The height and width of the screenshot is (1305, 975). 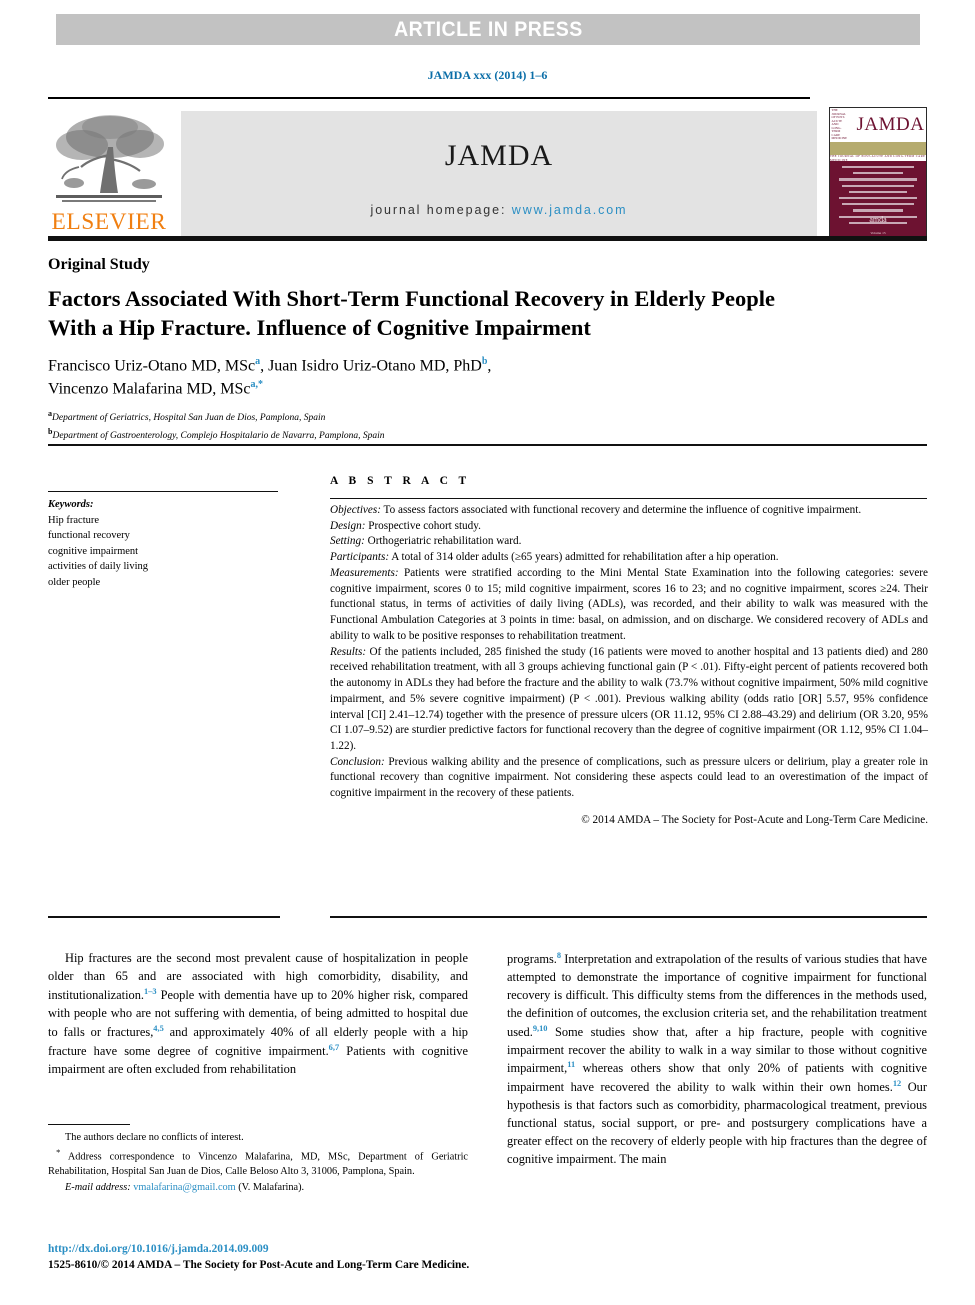 What do you see at coordinates (890, 124) in the screenshot?
I see `cover-title: JAMDA` at bounding box center [890, 124].